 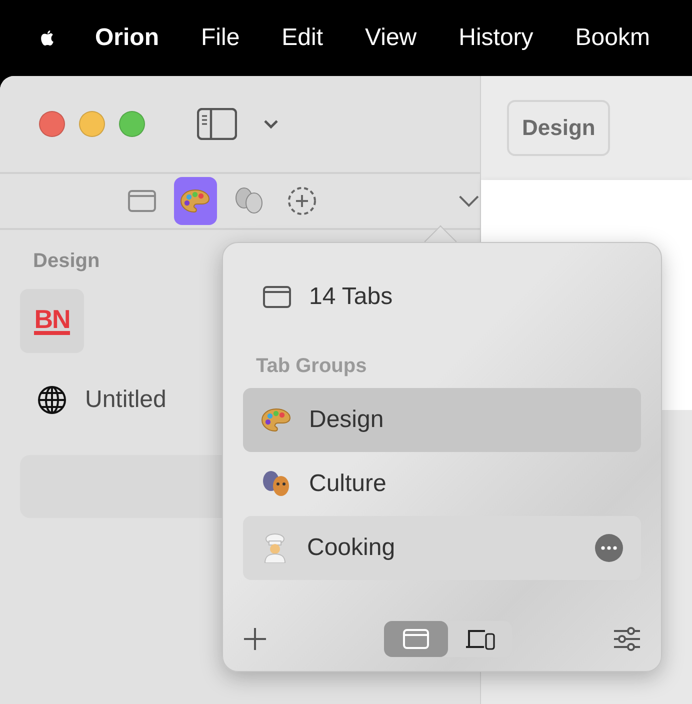 I want to click on tab-group-item: Design, so click(x=442, y=420).